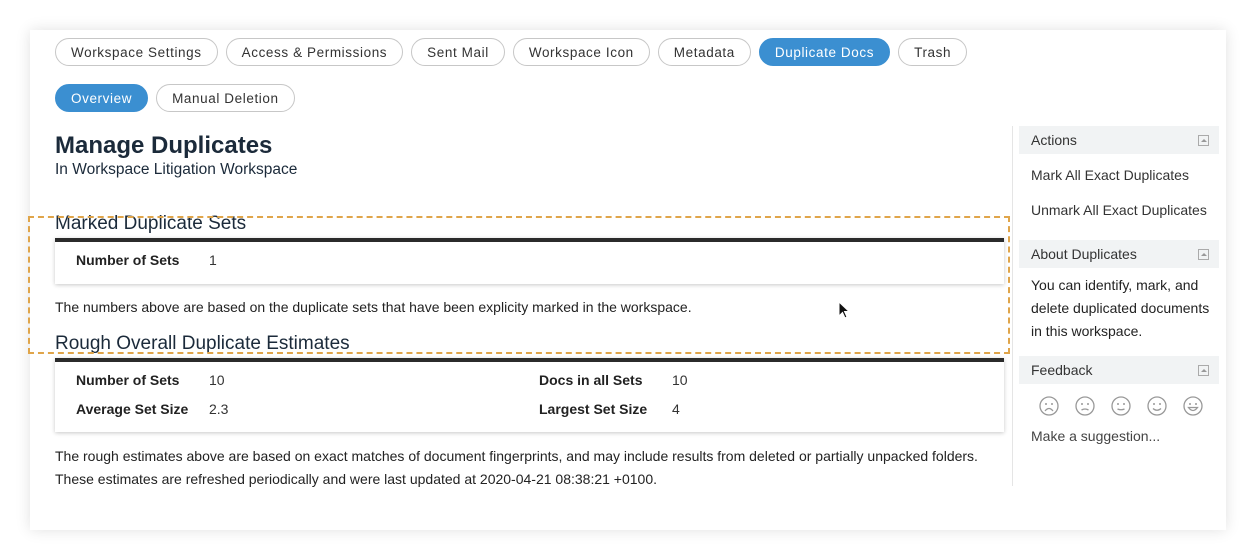 The width and height of the screenshot is (1256, 560). What do you see at coordinates (217, 380) in the screenshot?
I see `rough-sets-value: 10` at bounding box center [217, 380].